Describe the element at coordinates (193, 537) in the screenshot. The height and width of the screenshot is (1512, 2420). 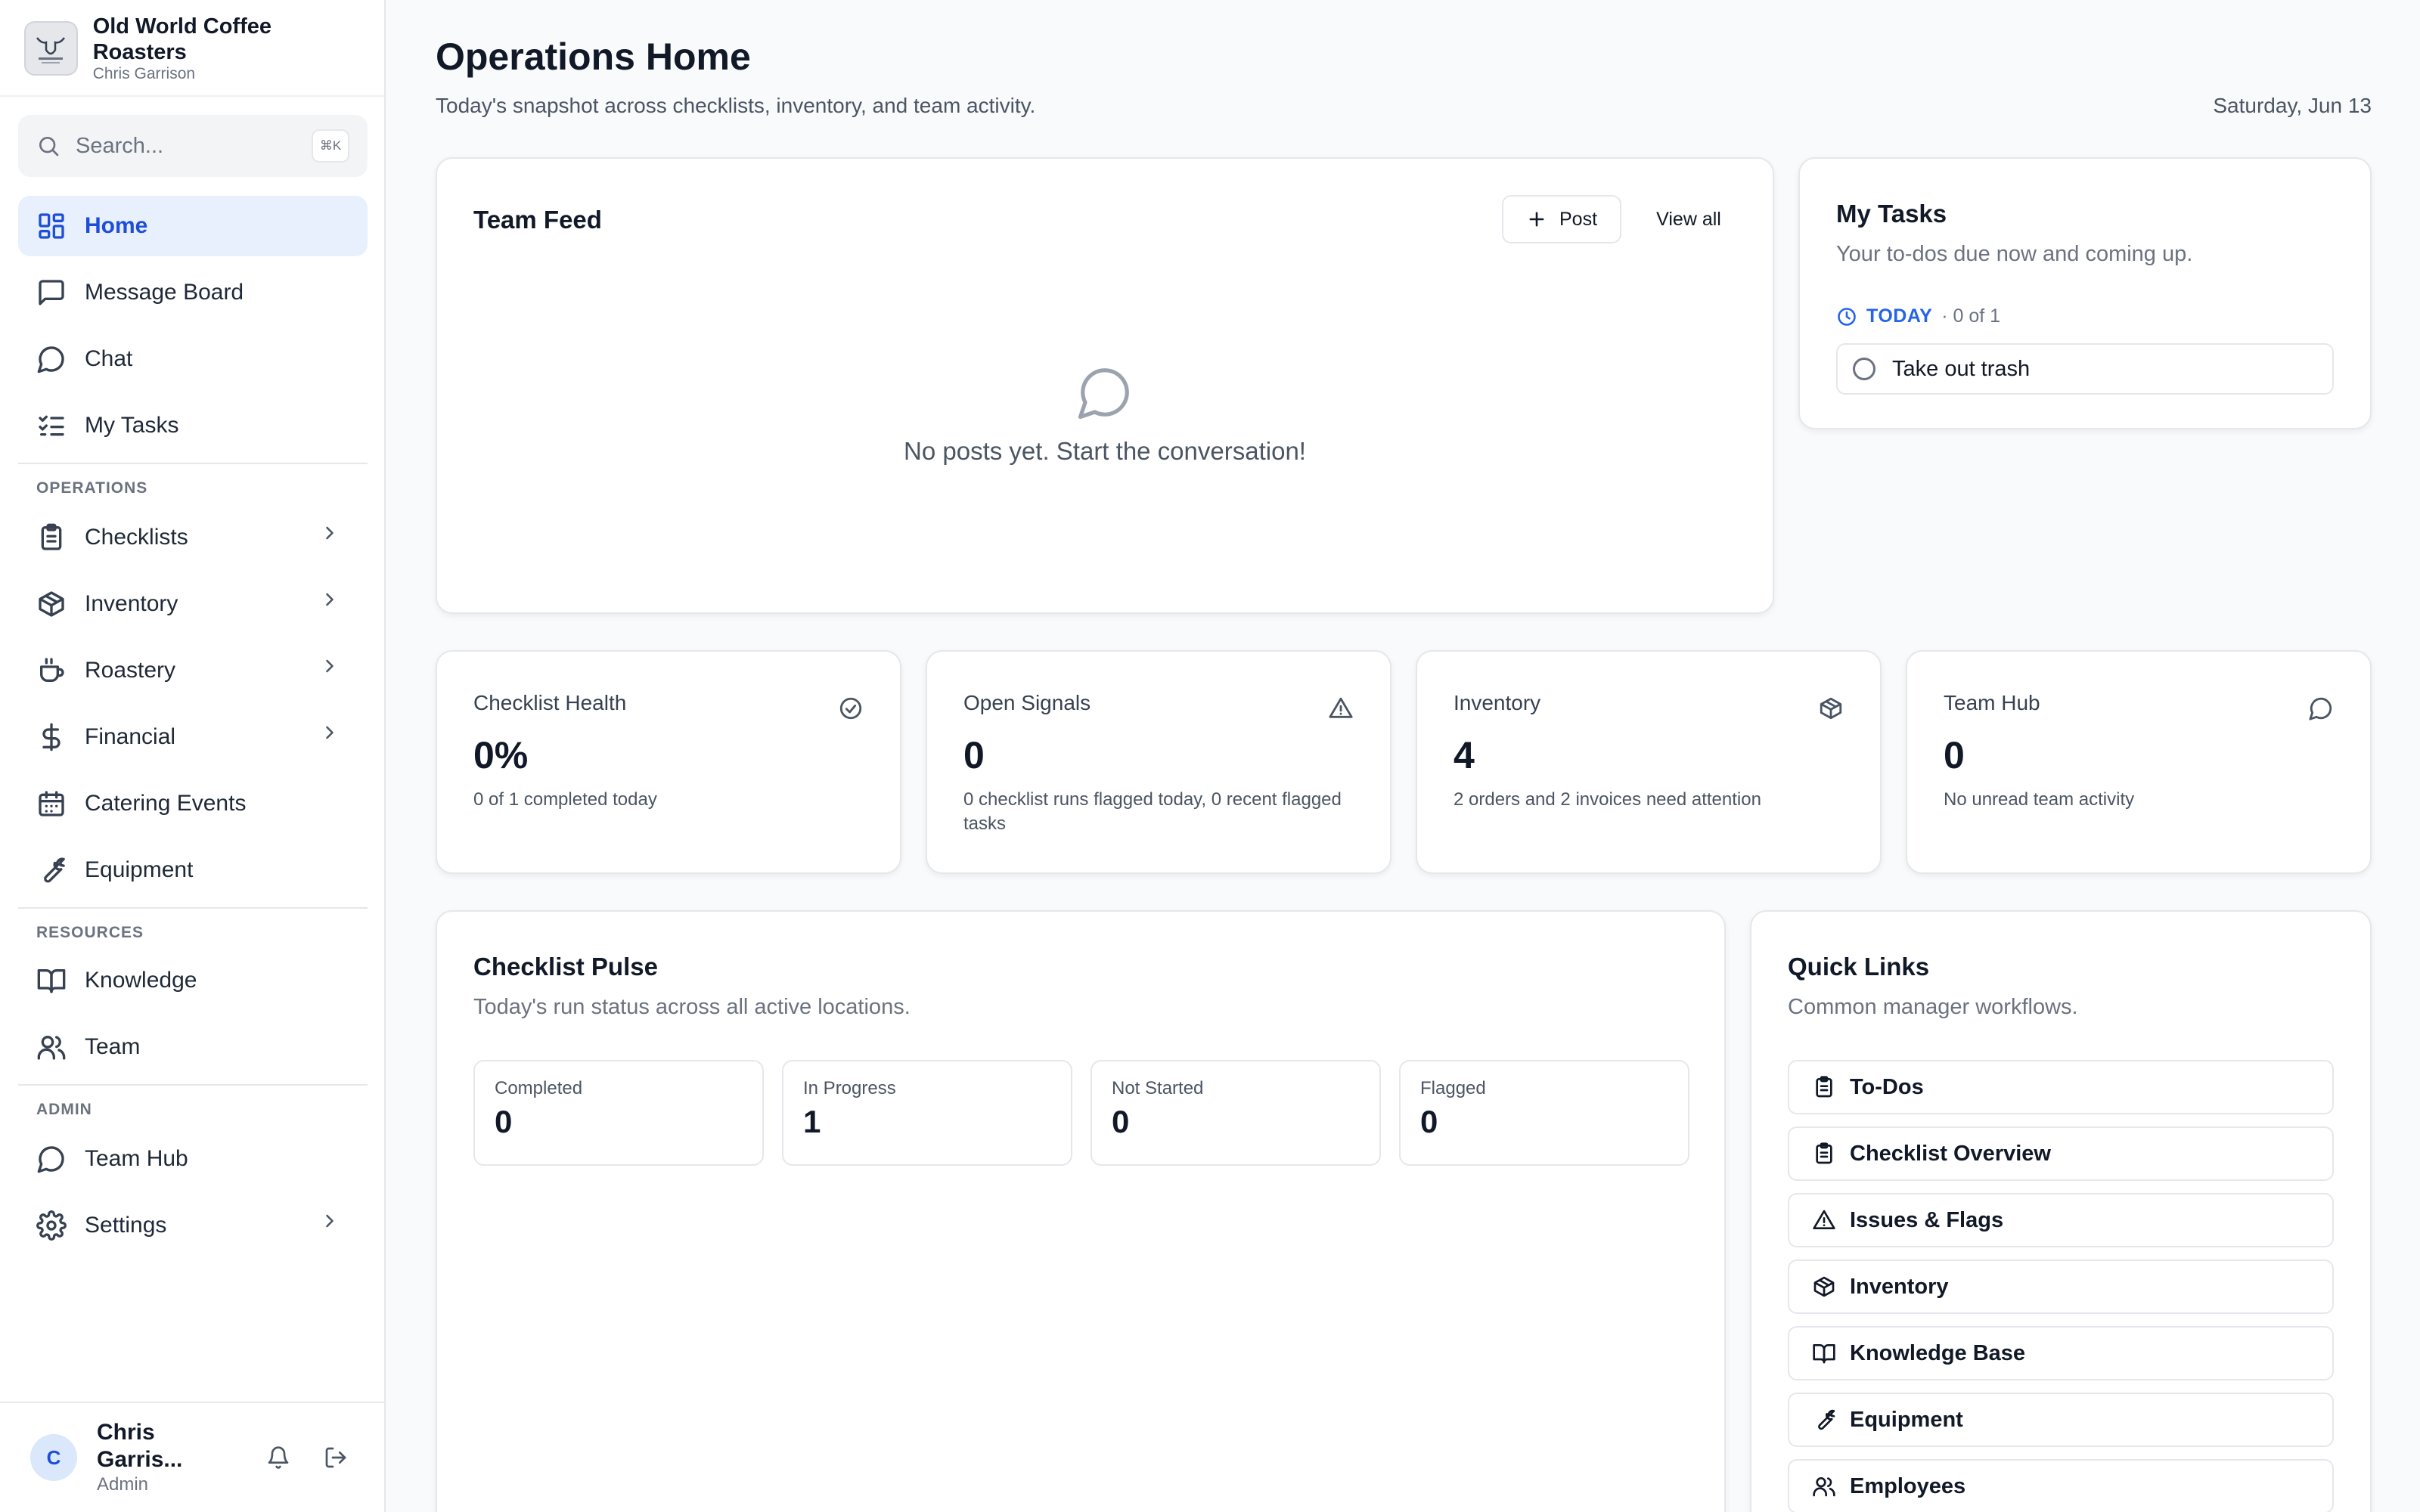
I see `sidebar-item-checklists: Checklists` at that location.